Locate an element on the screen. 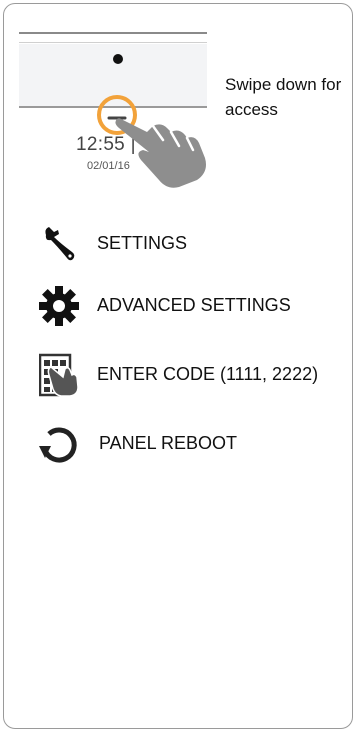 This screenshot has height=734, width=358. device-illustration: 12:55 | 02/01/16 is located at coordinates (114, 110).